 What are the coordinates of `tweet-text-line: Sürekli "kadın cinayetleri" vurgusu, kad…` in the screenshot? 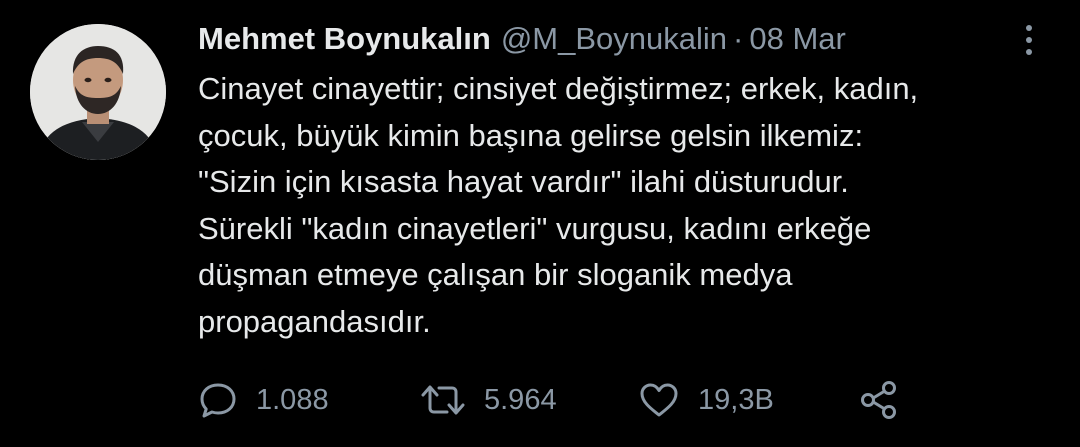 It's located at (535, 228).